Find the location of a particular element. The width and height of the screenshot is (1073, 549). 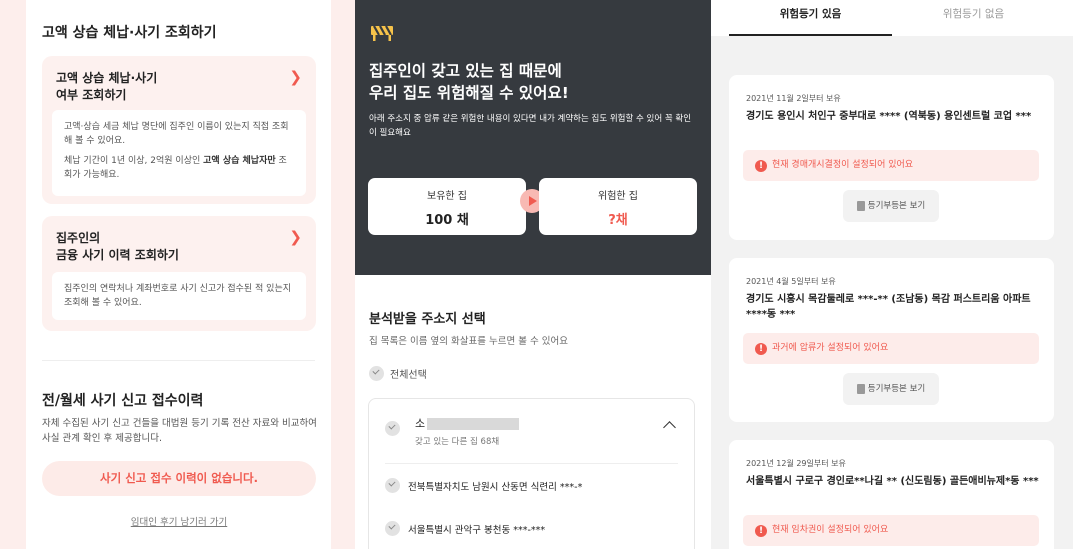

risk-warning: ! 현재 임차권이 설정되어 있어요 is located at coordinates (891, 530).